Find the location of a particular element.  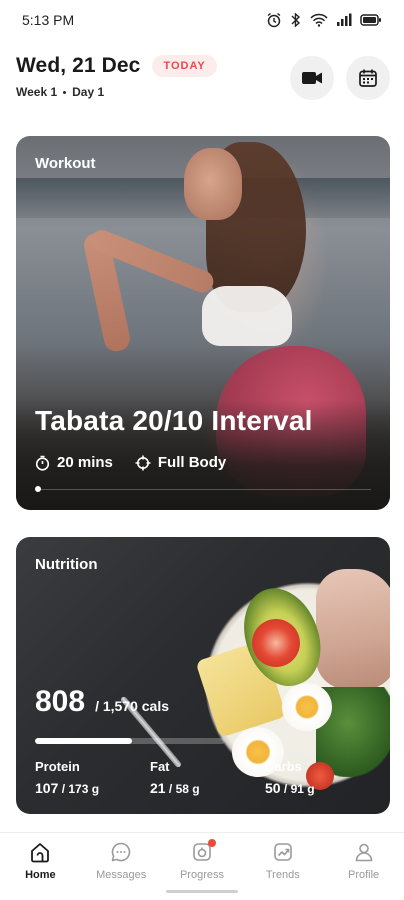

target-icon is located at coordinates (143, 462).